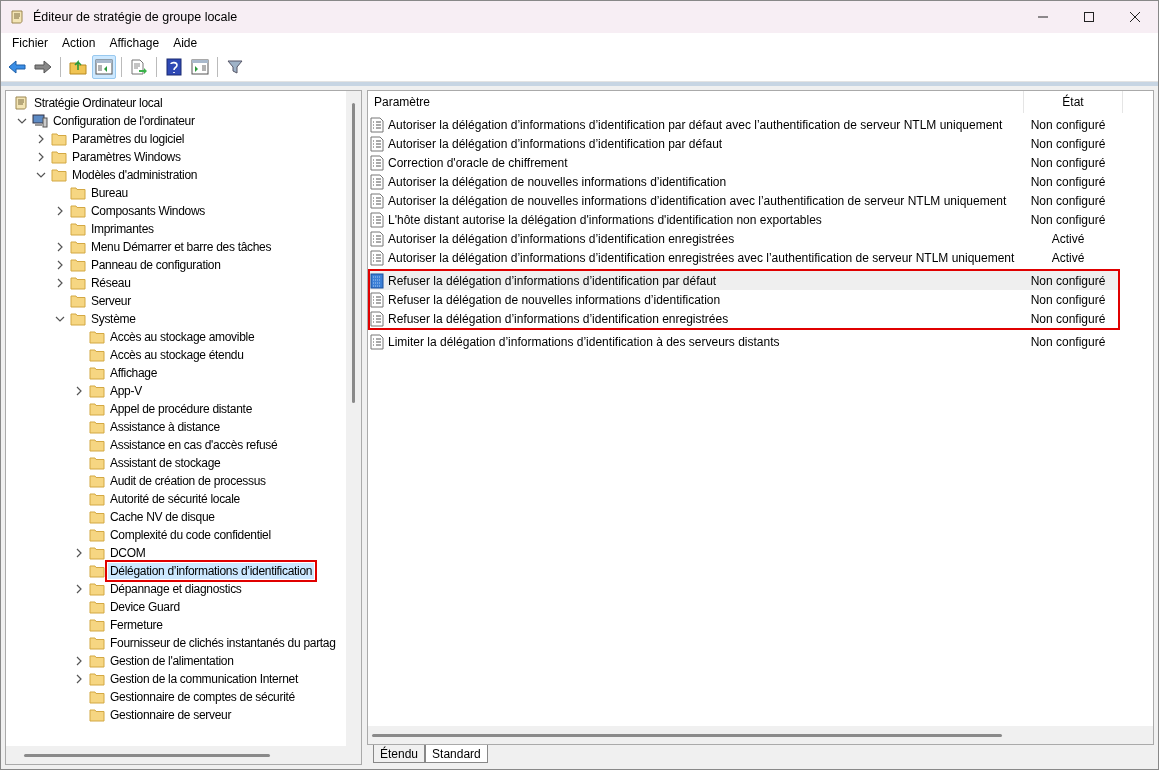 Image resolution: width=1159 pixels, height=770 pixels. What do you see at coordinates (1135, 17) in the screenshot?
I see `close-icon` at bounding box center [1135, 17].